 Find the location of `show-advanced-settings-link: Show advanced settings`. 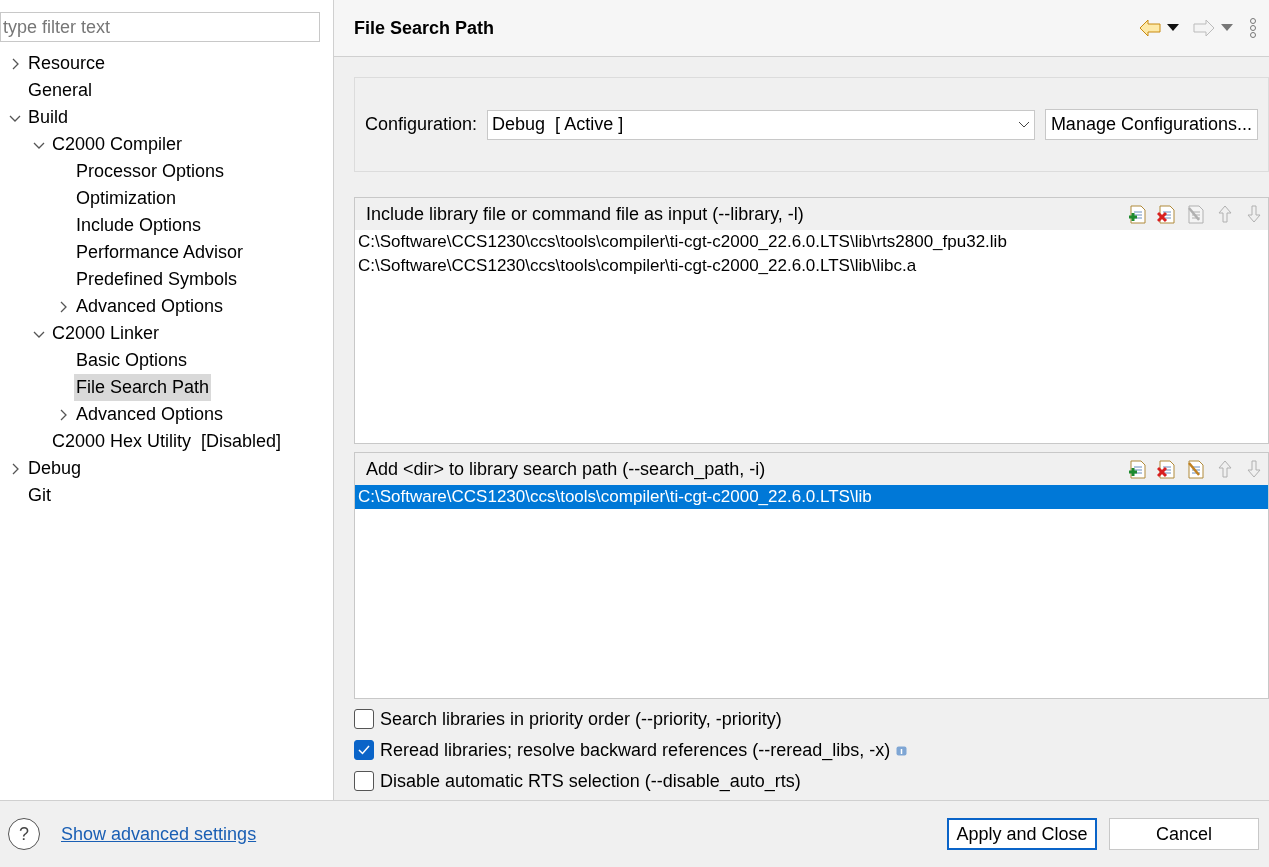

show-advanced-settings-link: Show advanced settings is located at coordinates (159, 834).